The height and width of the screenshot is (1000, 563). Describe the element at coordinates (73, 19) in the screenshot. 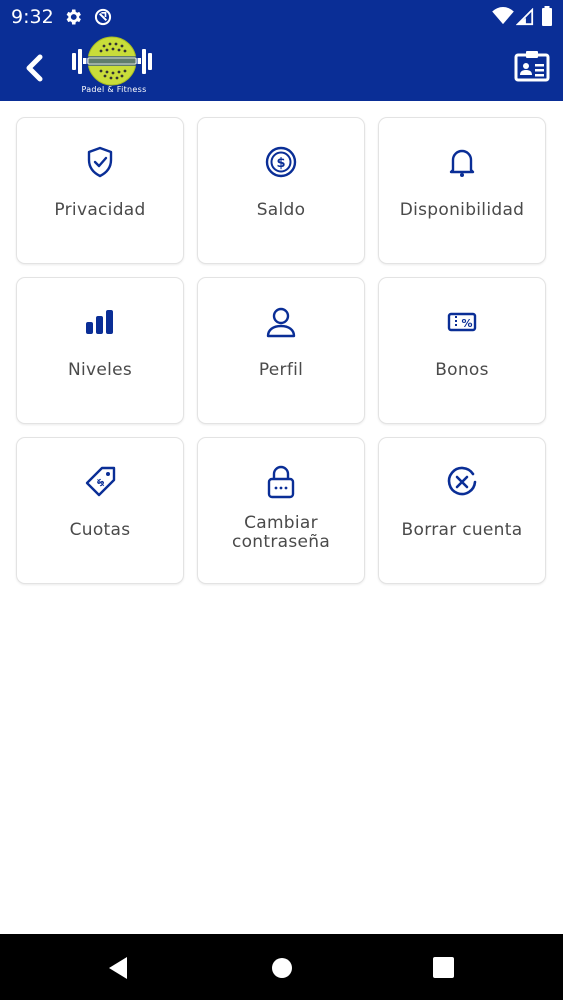

I see `gear-icon` at that location.